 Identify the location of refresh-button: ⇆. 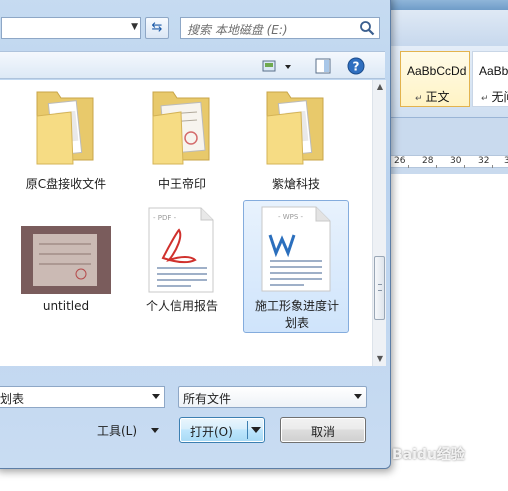
(157, 28).